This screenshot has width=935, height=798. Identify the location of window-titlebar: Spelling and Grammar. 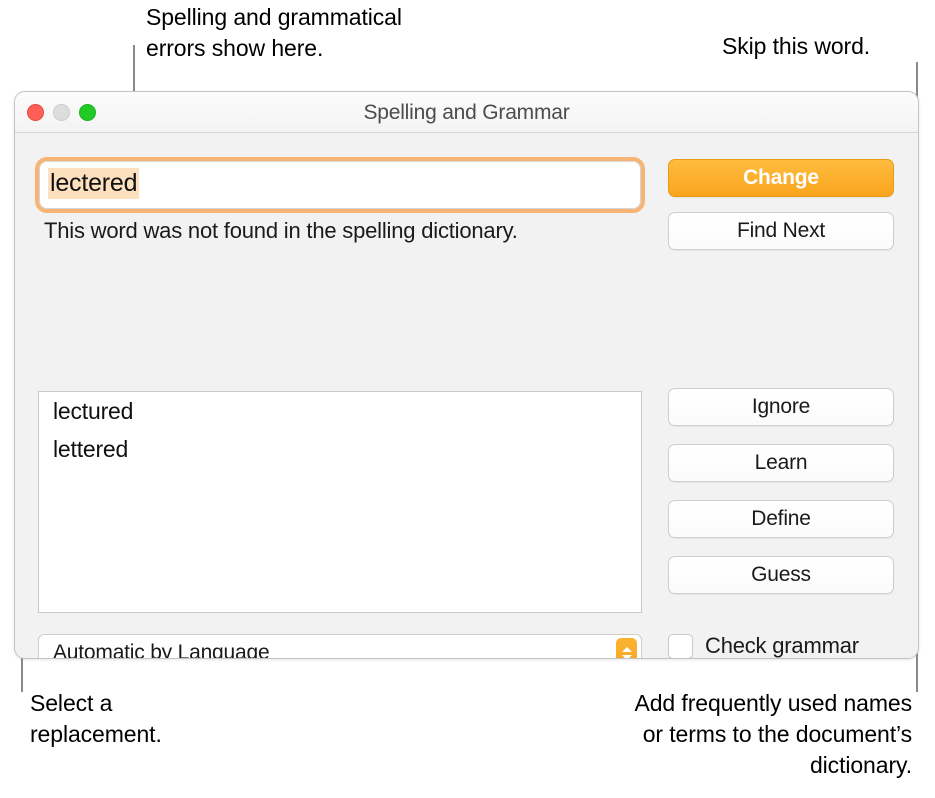
(466, 112).